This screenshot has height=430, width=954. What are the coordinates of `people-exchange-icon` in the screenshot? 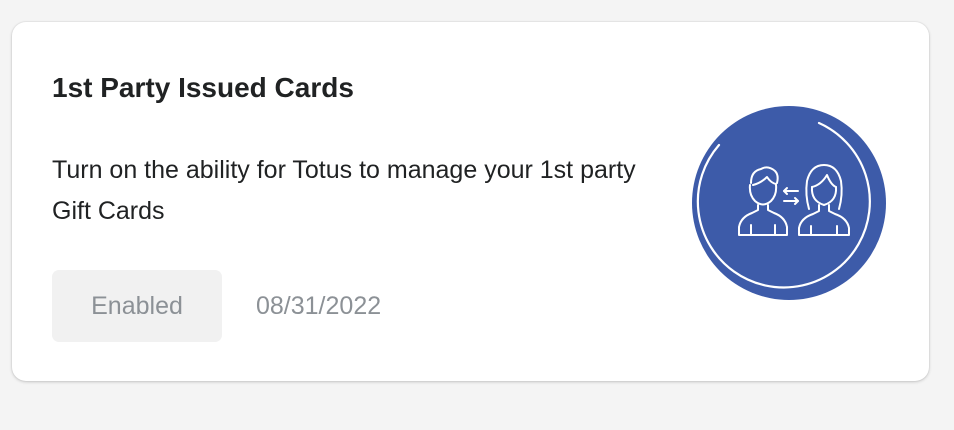 It's located at (789, 203).